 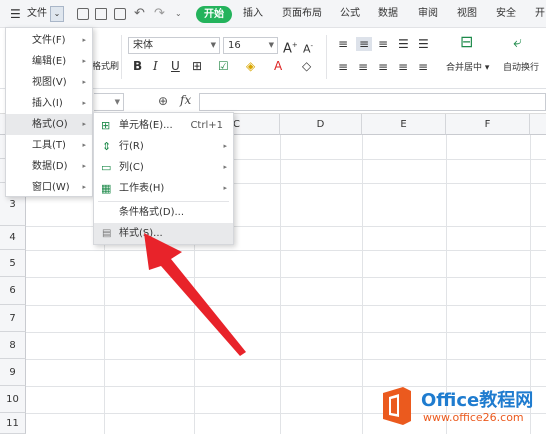 I want to click on watermark-title: Office教程网, so click(x=477, y=400).